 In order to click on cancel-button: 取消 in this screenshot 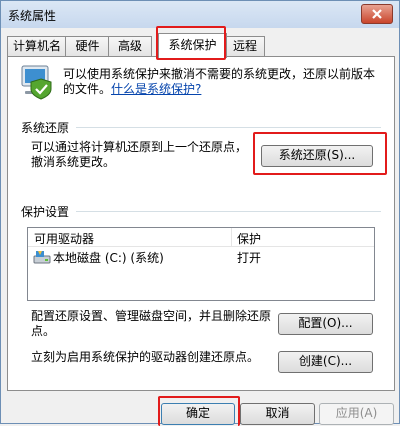, I will do `click(277, 414)`.